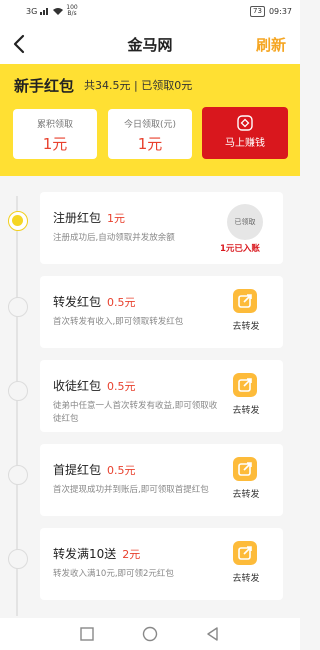 Image resolution: width=320 pixels, height=650 pixels. Describe the element at coordinates (116, 218) in the screenshot. I see `task-amount: 1元` at that location.